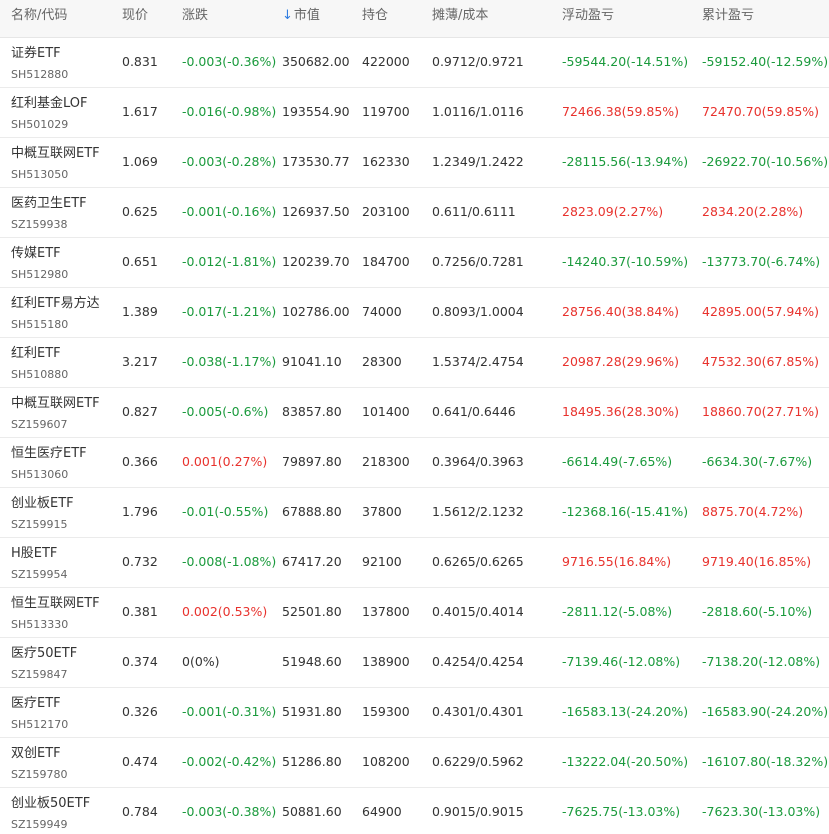 Image resolution: width=829 pixels, height=834 pixels. Describe the element at coordinates (617, 461) in the screenshot. I see `cell-floating-pnl: -6614.49(-7.65%)` at that location.